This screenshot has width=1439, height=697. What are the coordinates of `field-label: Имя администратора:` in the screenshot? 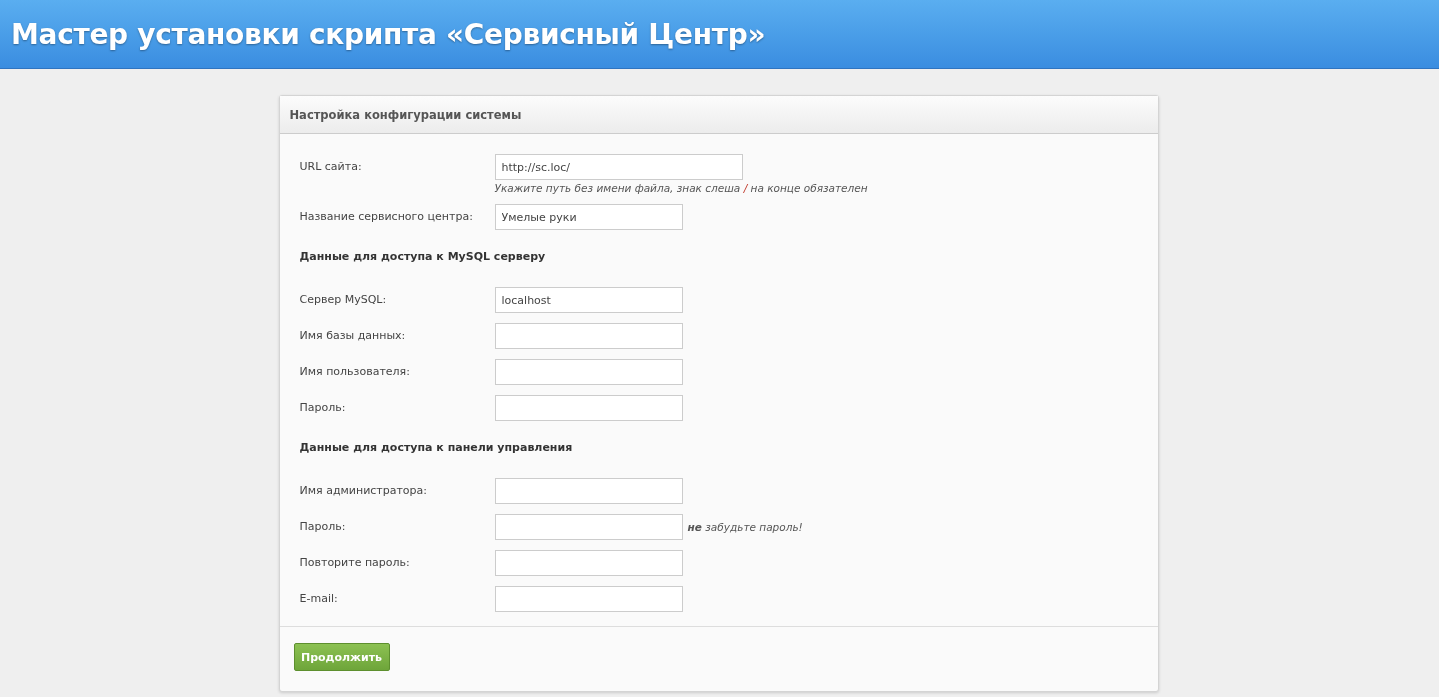 It's located at (364, 491).